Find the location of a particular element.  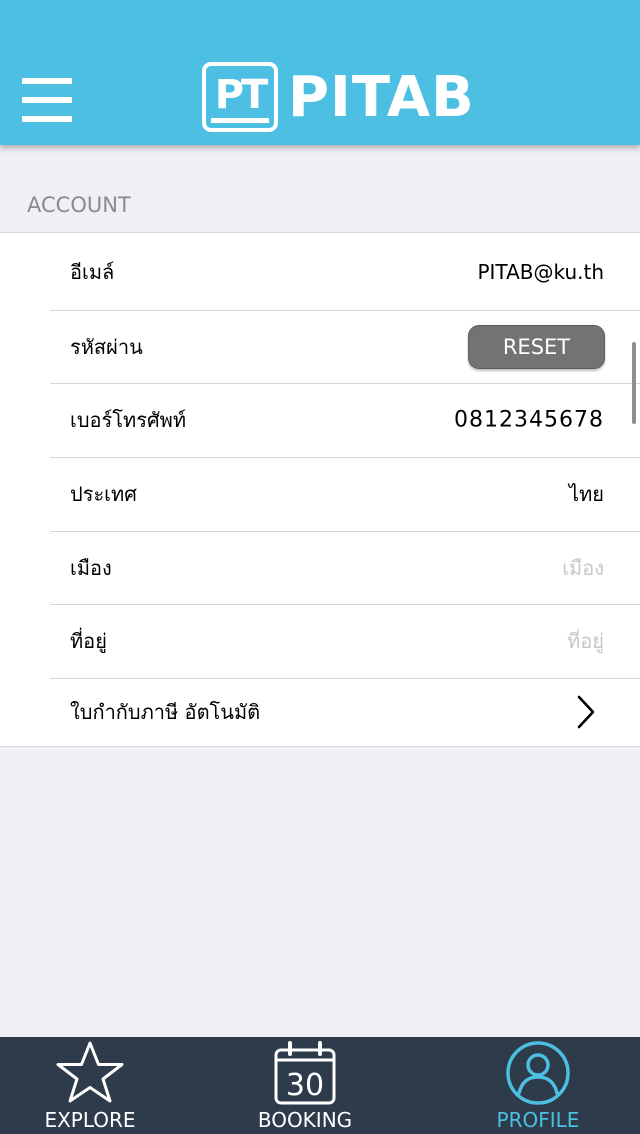

tab-booking: 30 BOOKING is located at coordinates (305, 1085).